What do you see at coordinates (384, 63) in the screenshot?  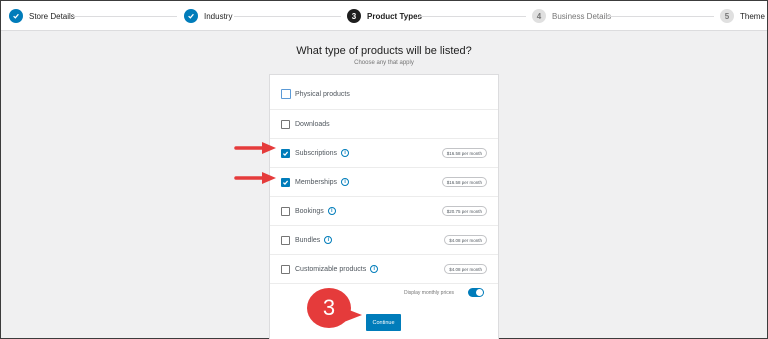 I see `page-subtitle: Choose any that apply` at bounding box center [384, 63].